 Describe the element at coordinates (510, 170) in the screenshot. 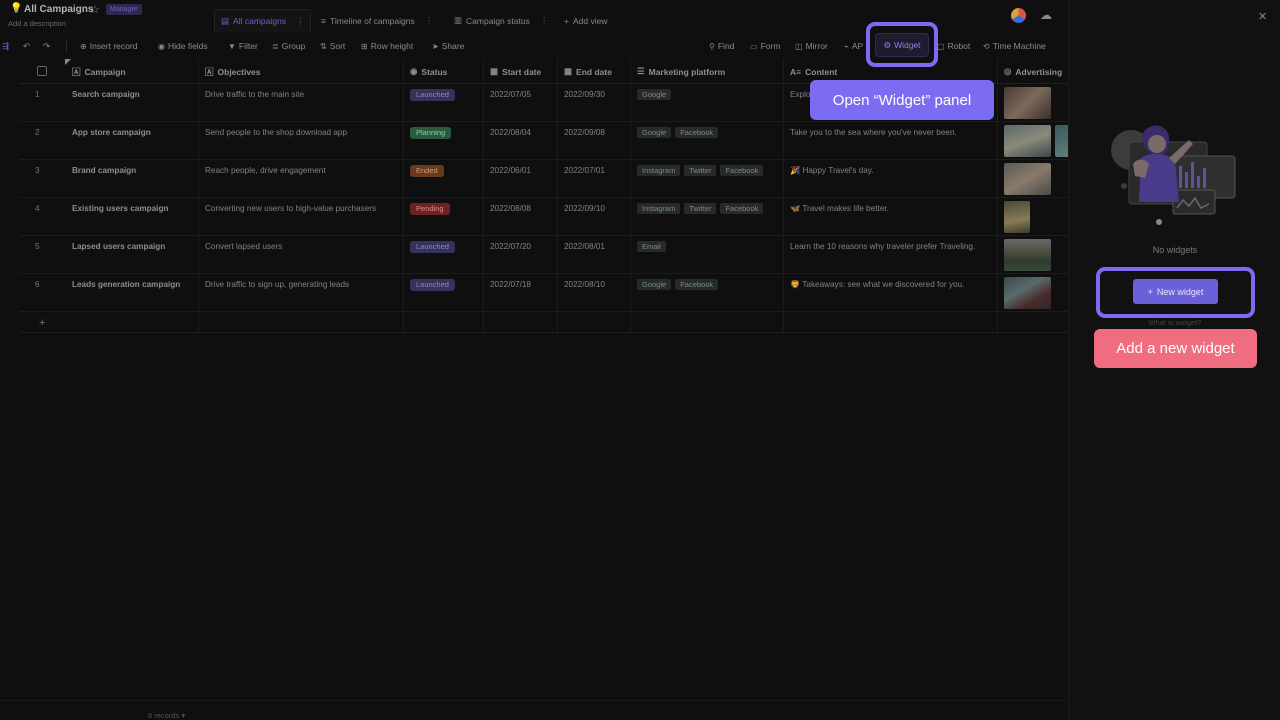

I see `cell-start-date: 2022/06/01` at that location.